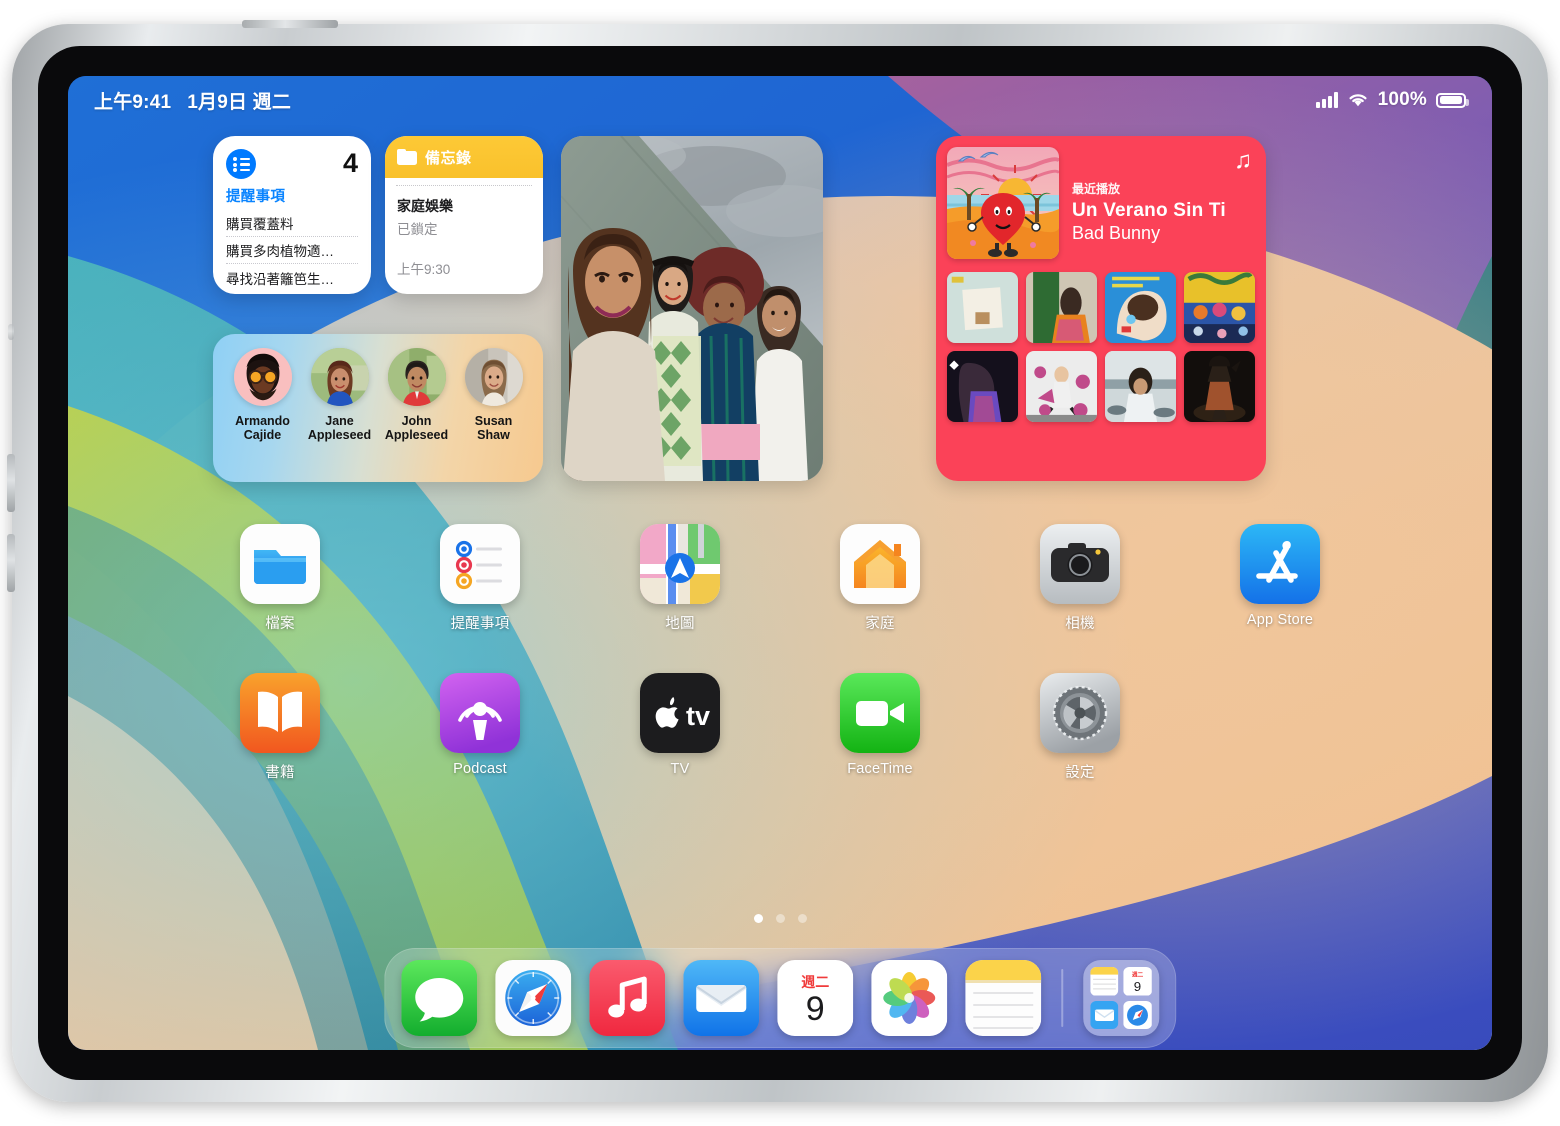 The height and width of the screenshot is (1126, 1560). I want to click on dock: 週二 9 週二 9, so click(780, 998).